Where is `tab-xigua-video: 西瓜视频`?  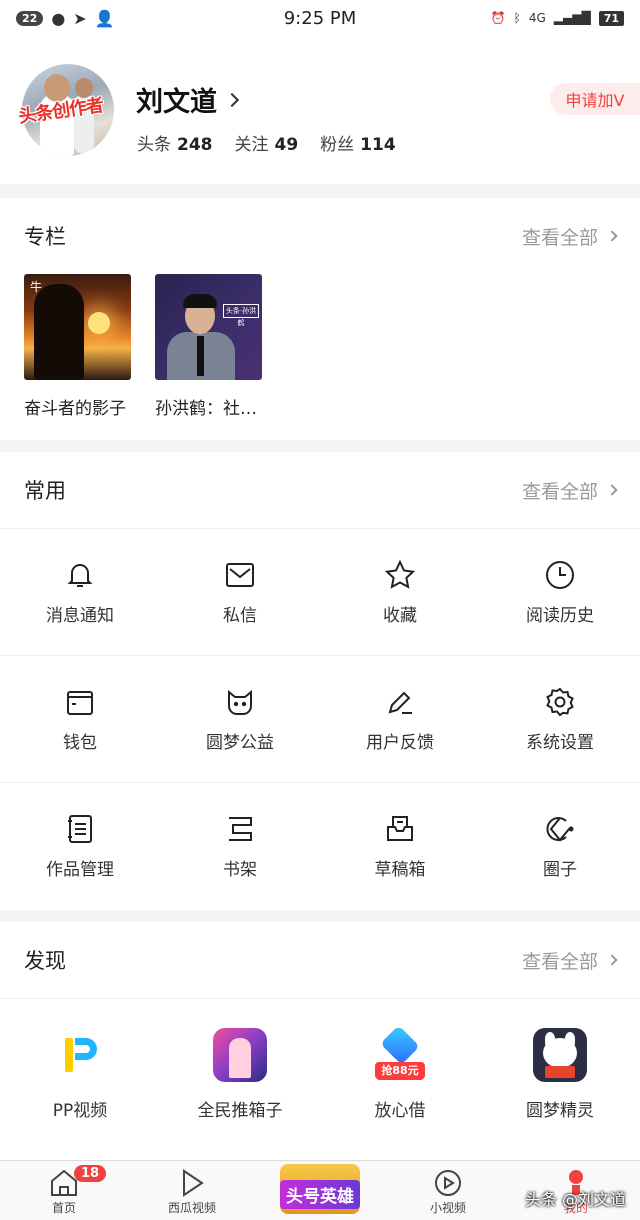 tab-xigua-video: 西瓜视频 is located at coordinates (192, 1190).